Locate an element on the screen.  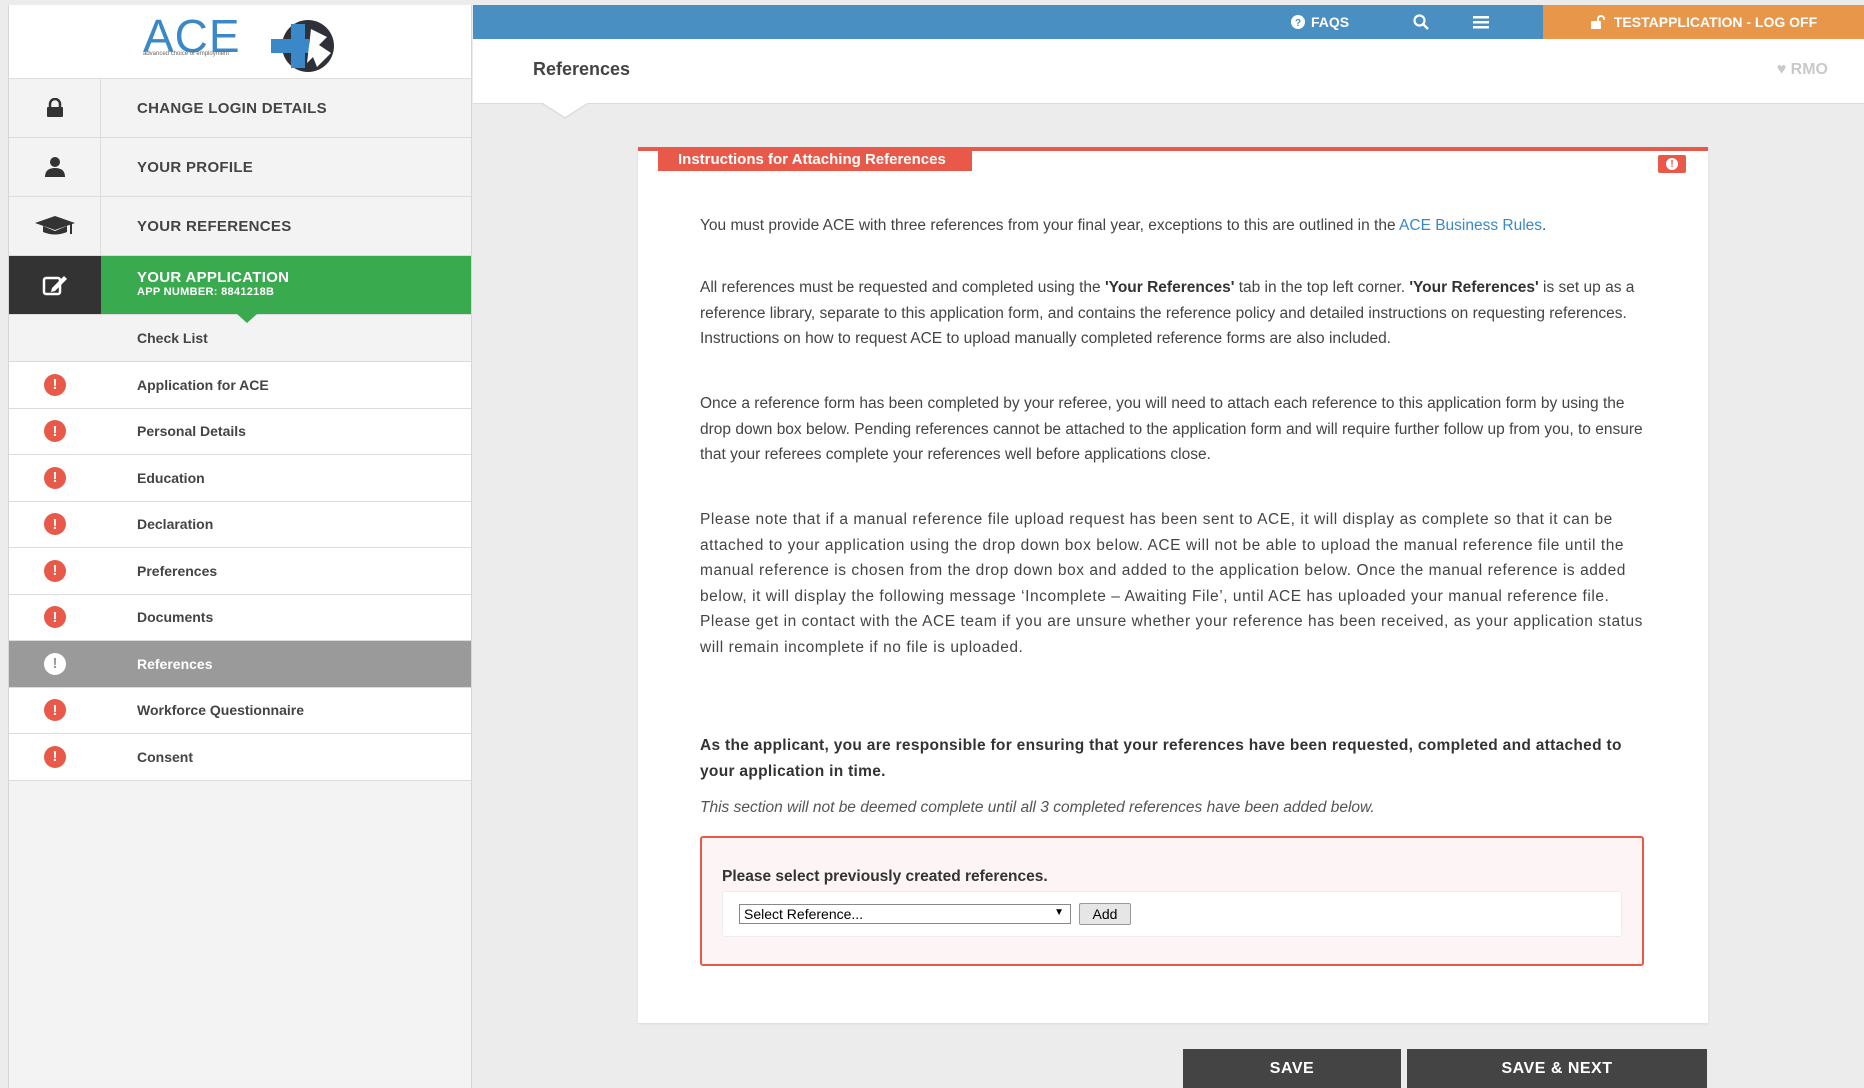
logo: ACE advanced choice of employment is located at coordinates (240, 42).